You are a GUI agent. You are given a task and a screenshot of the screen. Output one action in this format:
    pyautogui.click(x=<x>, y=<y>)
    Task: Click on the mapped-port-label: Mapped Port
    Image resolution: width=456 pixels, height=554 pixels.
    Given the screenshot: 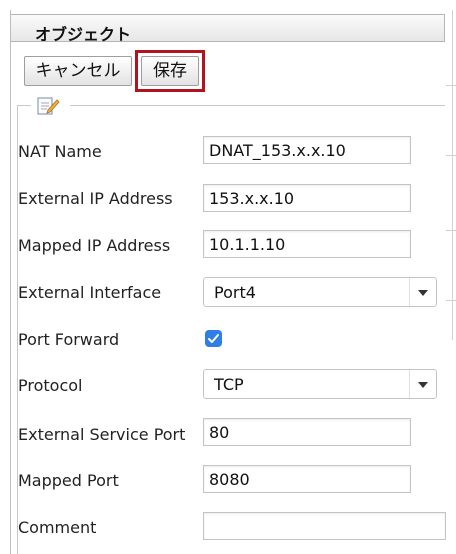 What is the action you would take?
    pyautogui.click(x=68, y=480)
    